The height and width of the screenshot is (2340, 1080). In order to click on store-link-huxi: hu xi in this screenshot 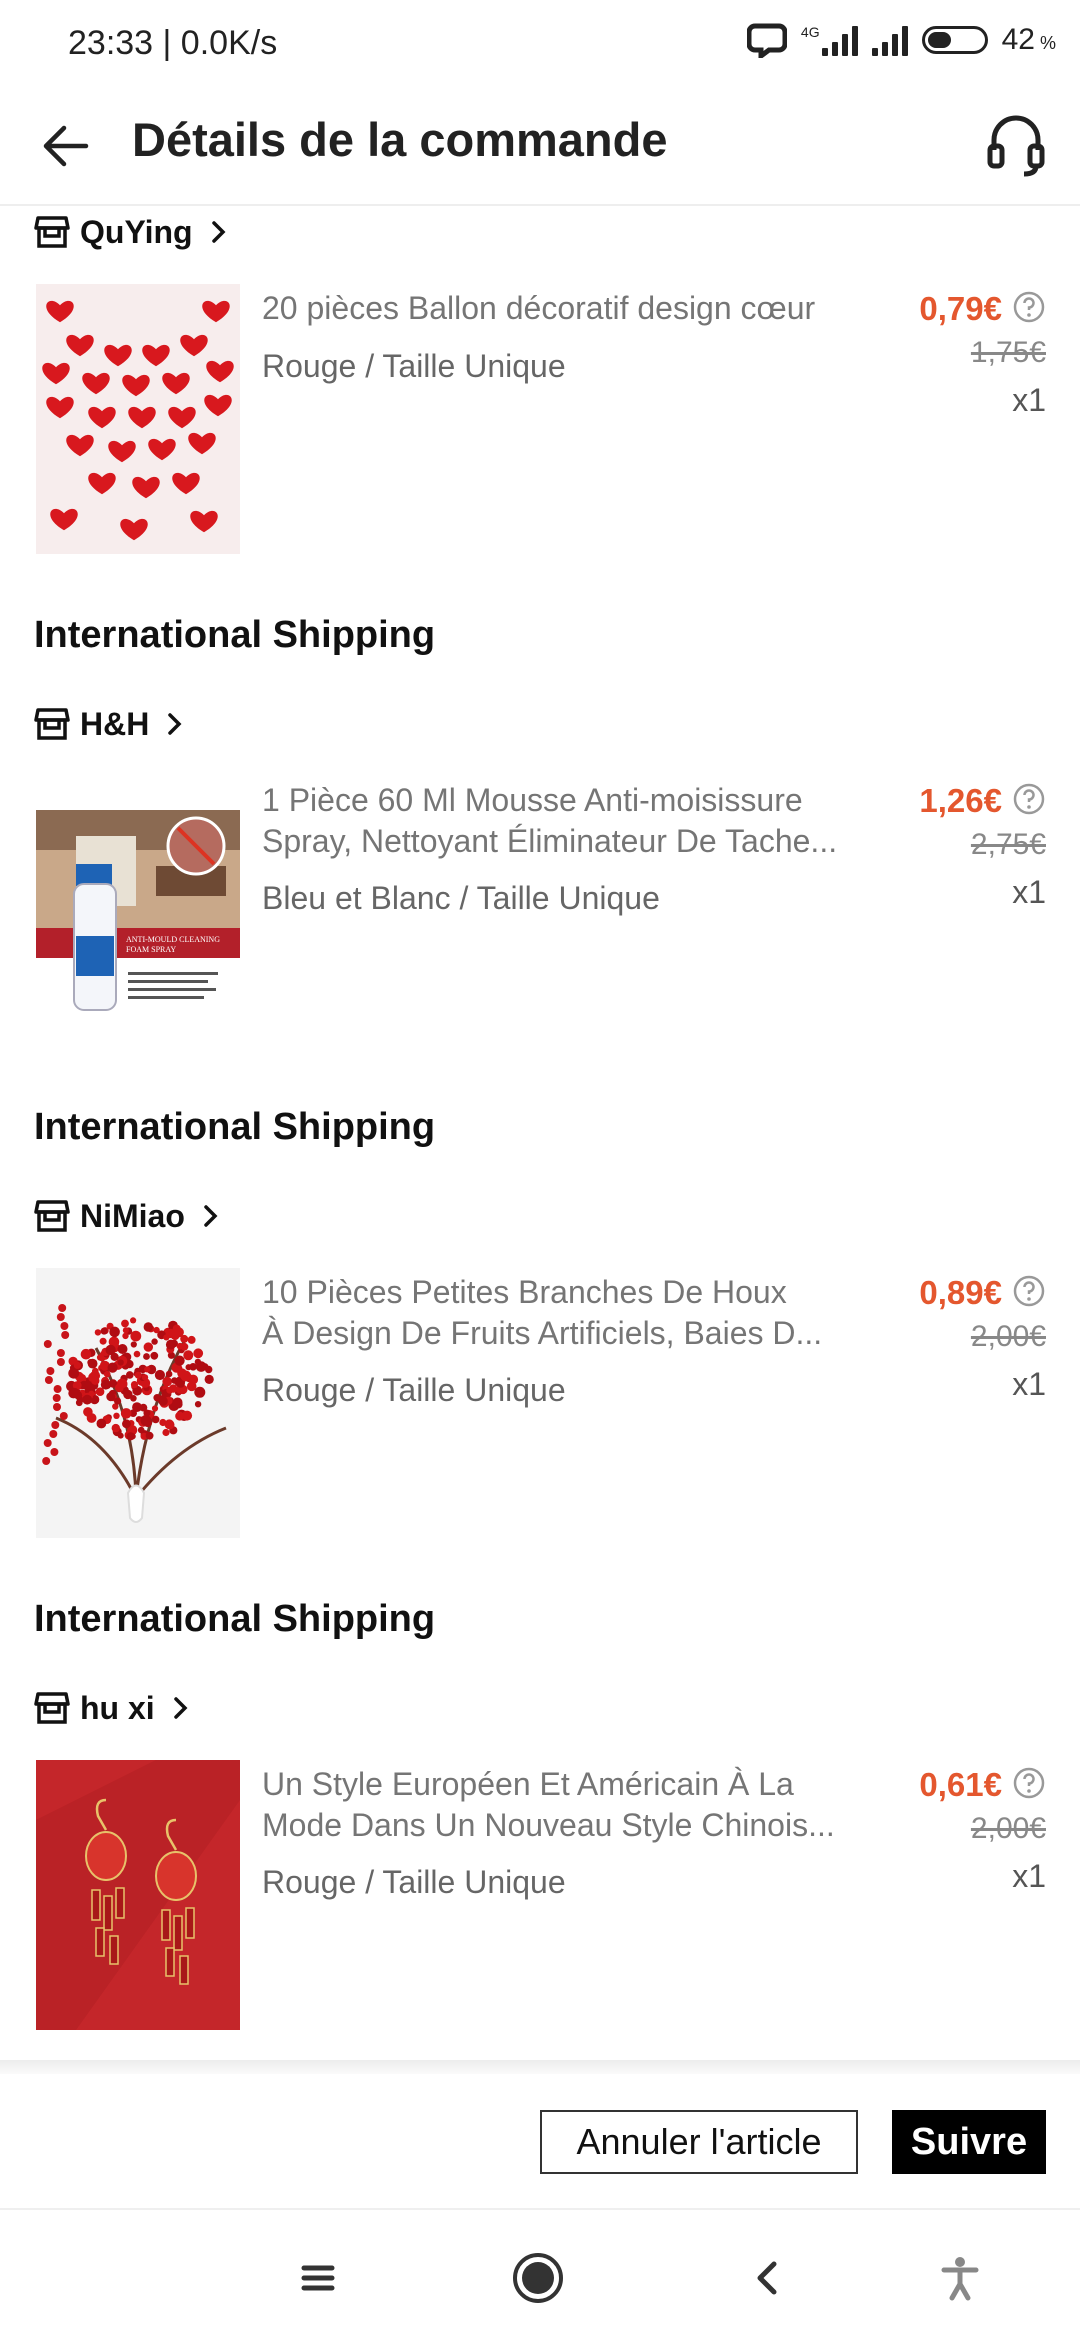, I will do `click(113, 1708)`.